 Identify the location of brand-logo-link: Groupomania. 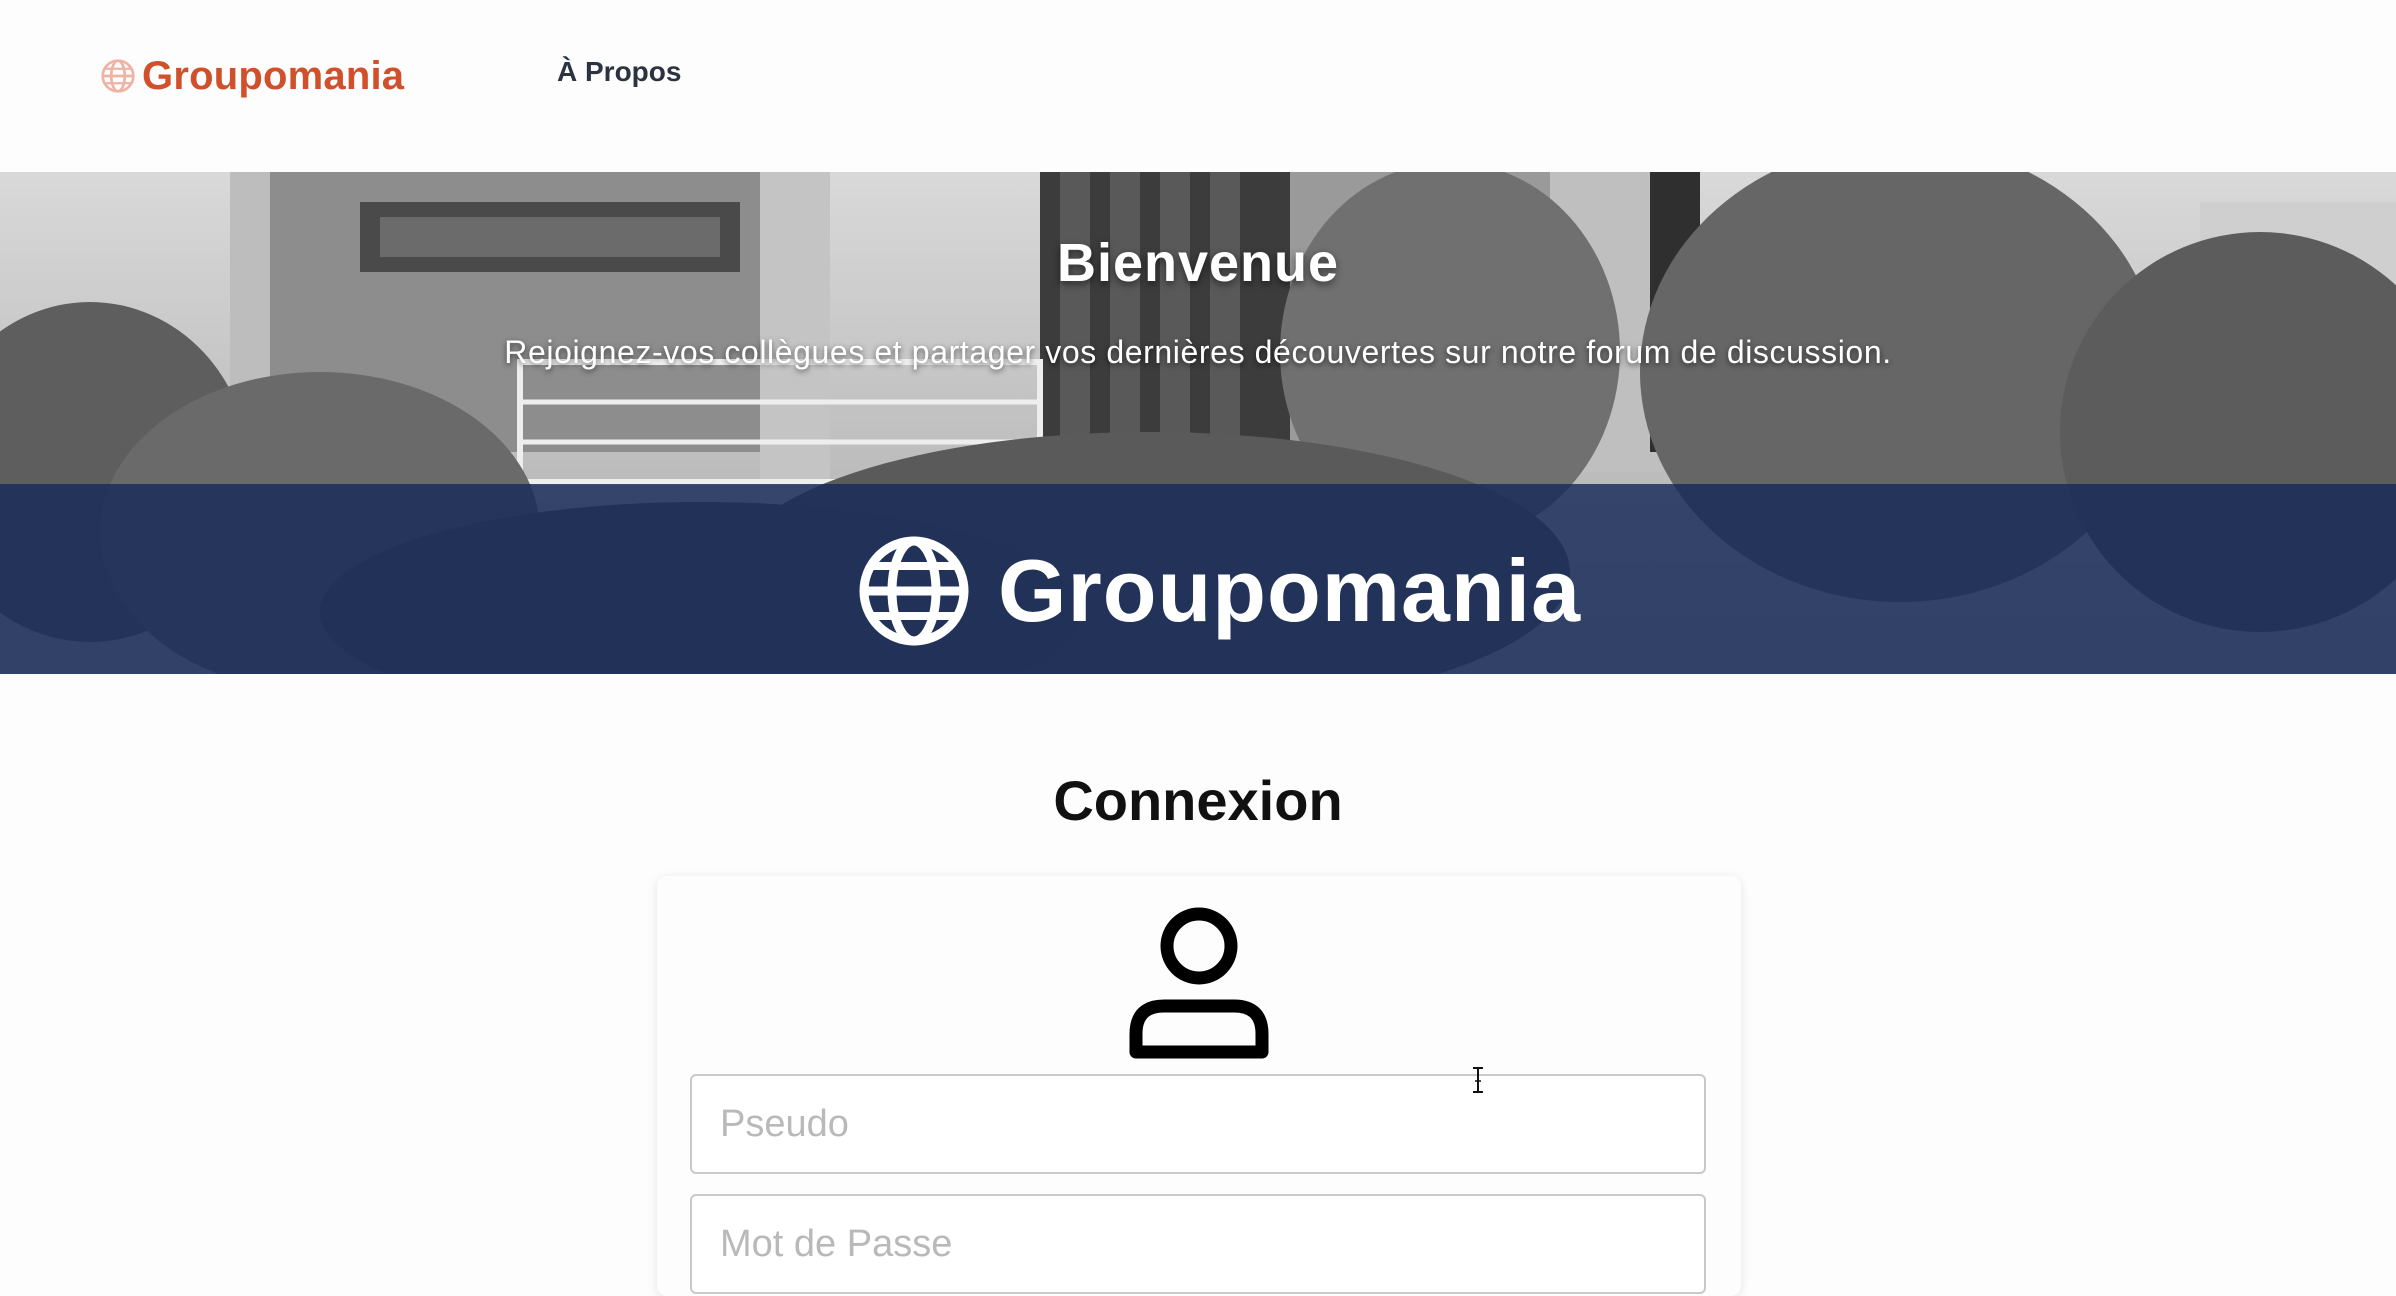
(252, 76).